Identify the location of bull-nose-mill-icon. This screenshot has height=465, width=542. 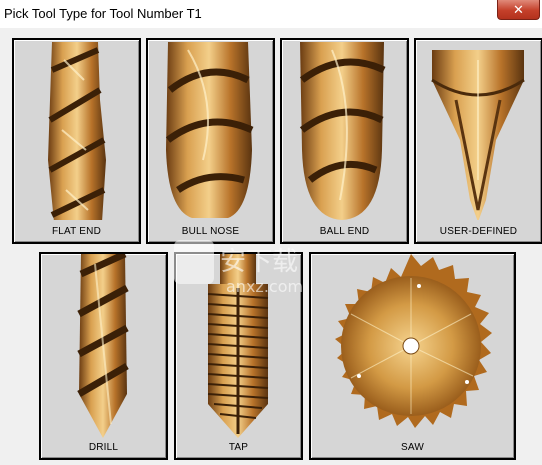
(209, 130).